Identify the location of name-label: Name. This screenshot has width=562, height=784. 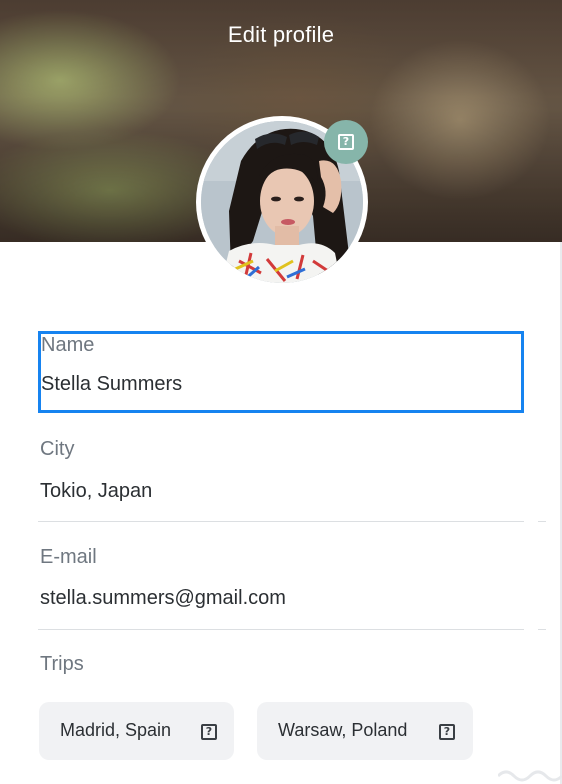
(68, 345).